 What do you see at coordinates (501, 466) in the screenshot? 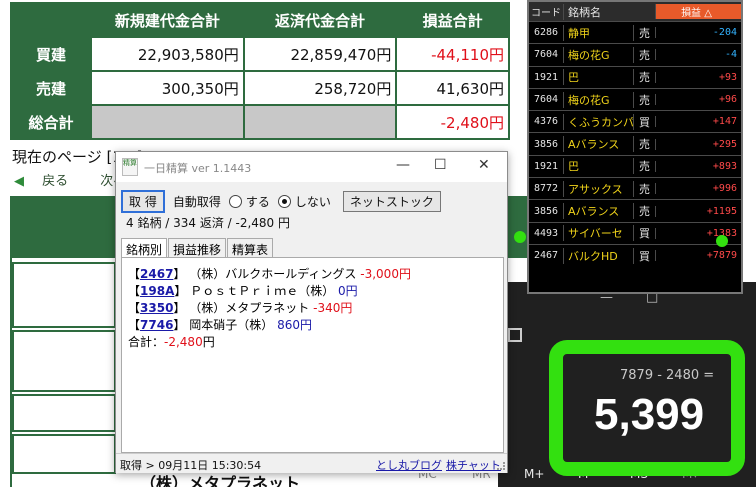
I see `resize-grip-icon` at bounding box center [501, 466].